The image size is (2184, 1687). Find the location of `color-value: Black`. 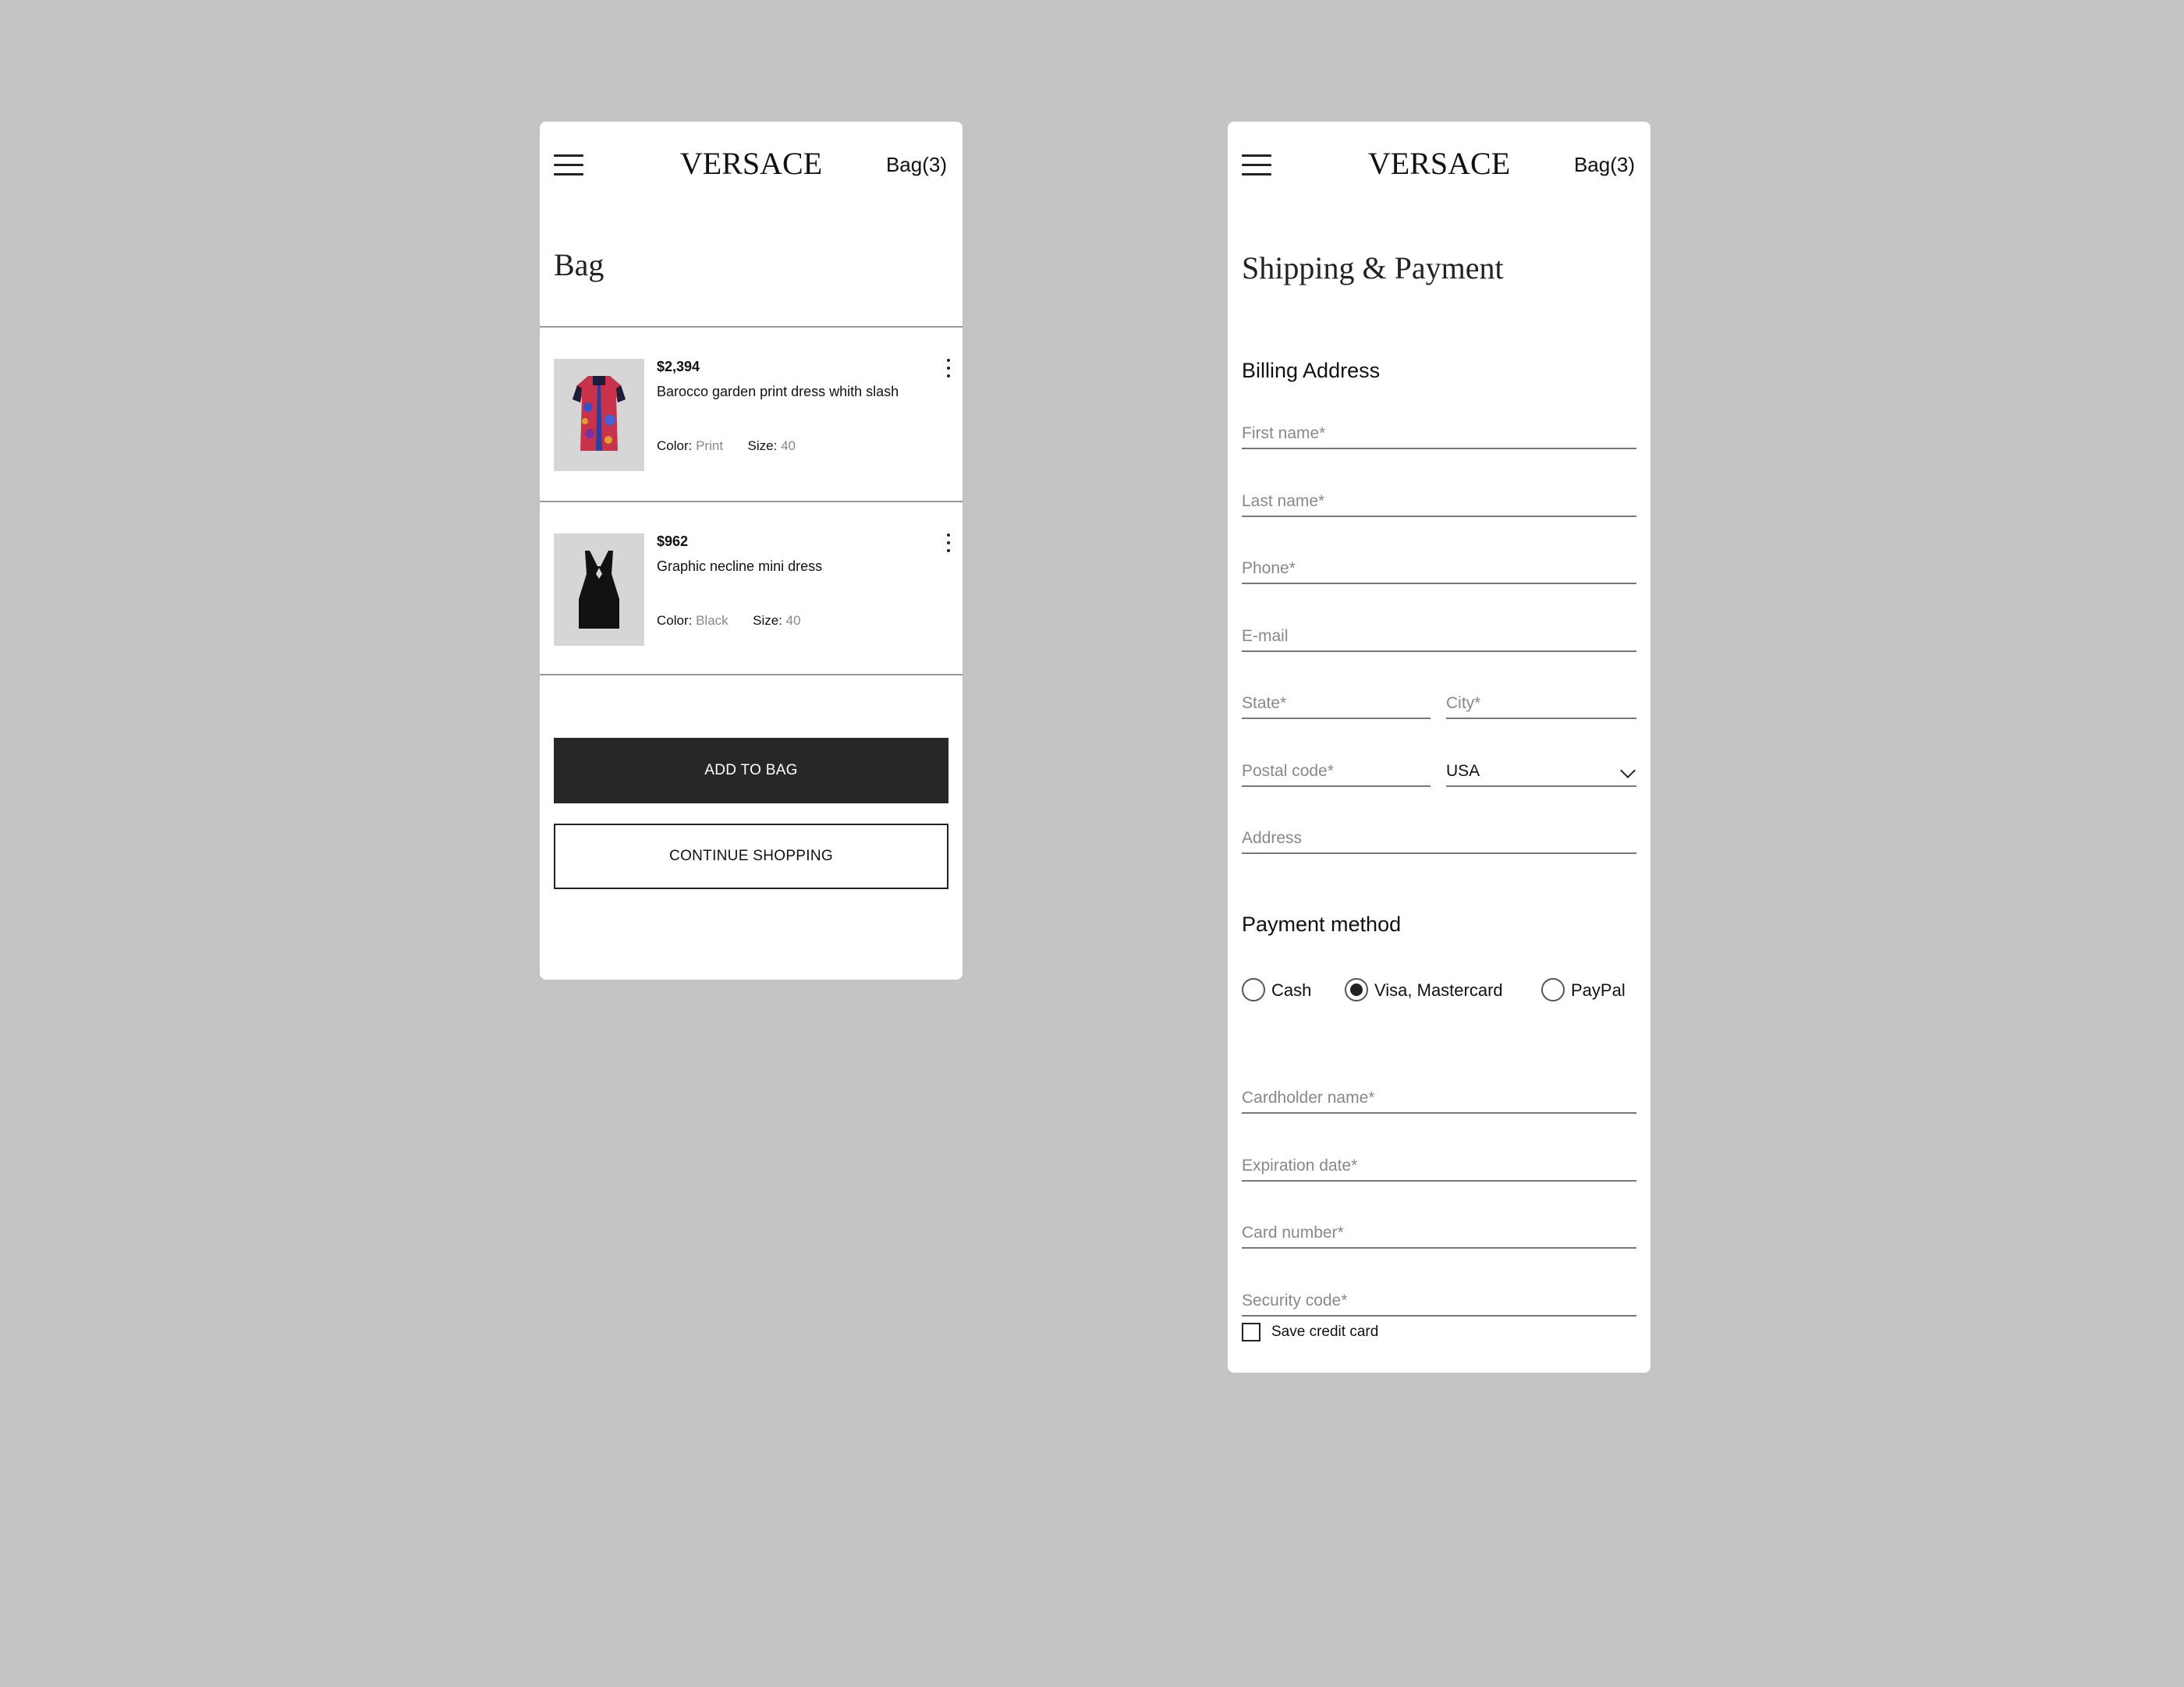

color-value: Black is located at coordinates (713, 620).